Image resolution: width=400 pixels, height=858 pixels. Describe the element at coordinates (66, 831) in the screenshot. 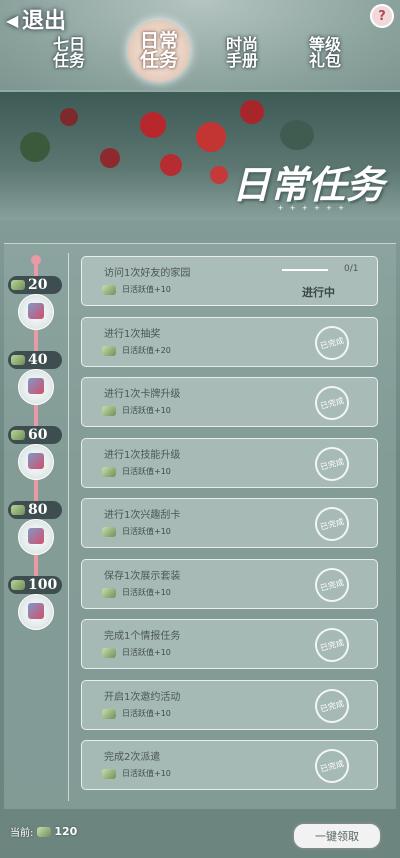

I see `current-value: 120` at that location.